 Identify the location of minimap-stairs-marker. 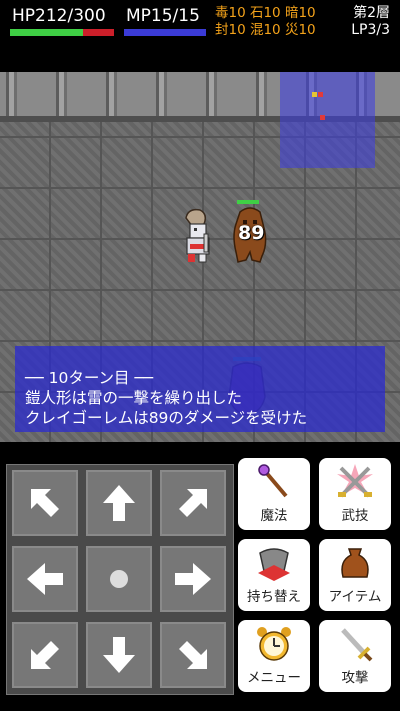
(314, 94).